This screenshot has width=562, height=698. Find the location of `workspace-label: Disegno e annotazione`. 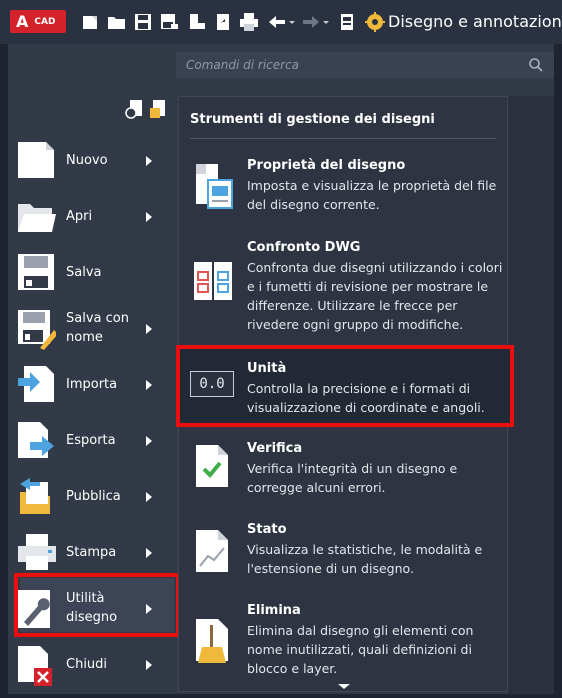

workspace-label: Disegno e annotazione is located at coordinates (475, 21).